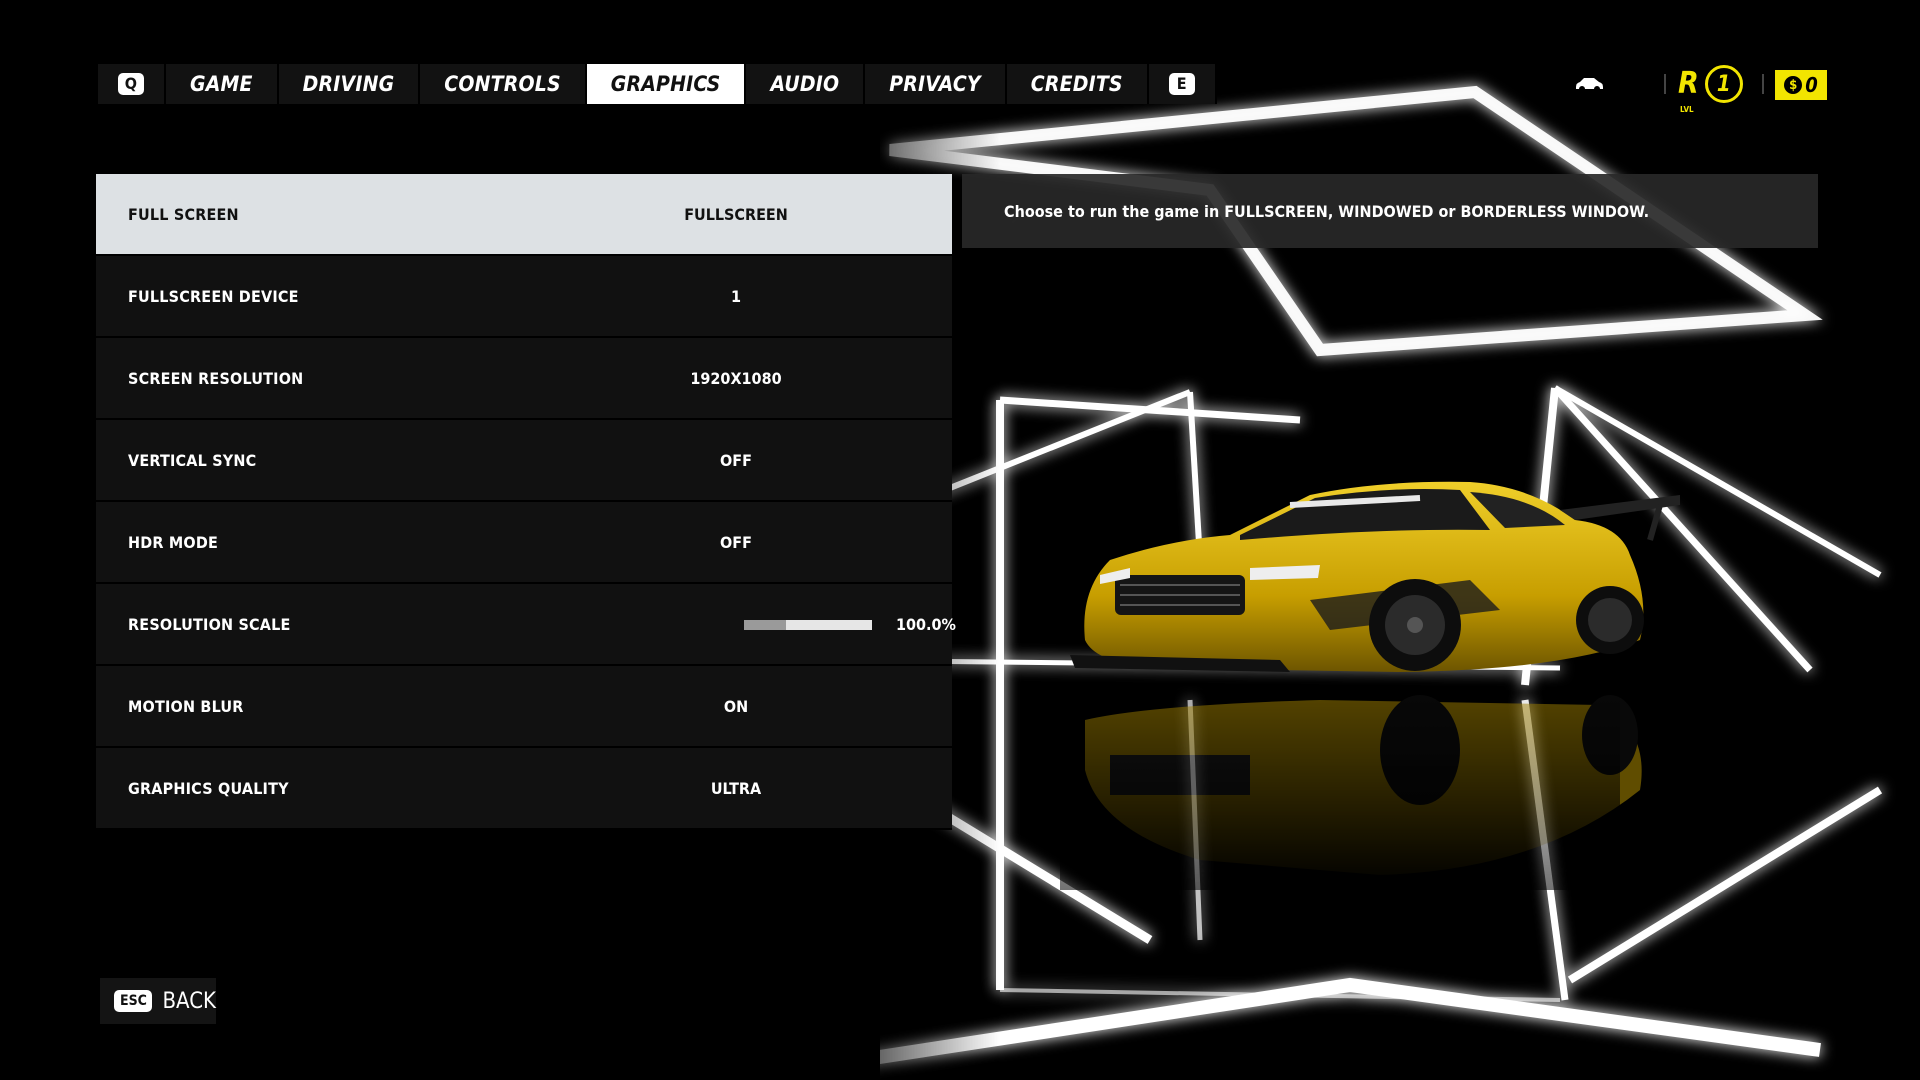 The width and height of the screenshot is (1920, 1080). What do you see at coordinates (524, 789) in the screenshot?
I see `setting-row-graphics-quality: GRAPHICS QUALITY ULTRA` at bounding box center [524, 789].